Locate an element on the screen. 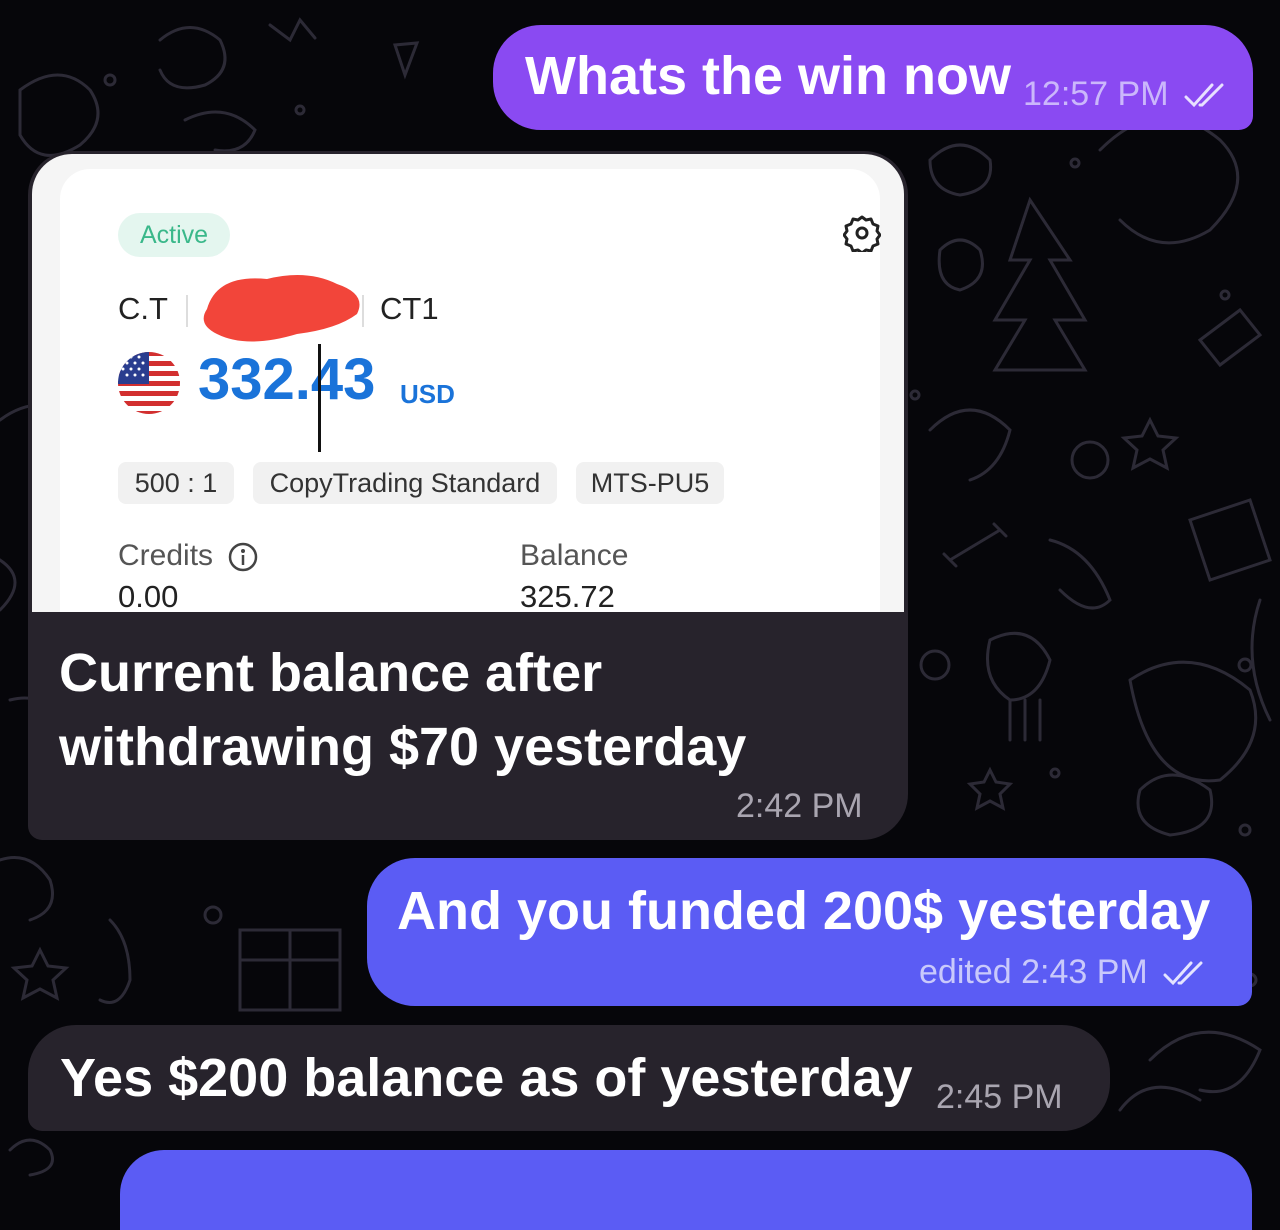 This screenshot has height=1230, width=1280. balance-value: 325.72 is located at coordinates (567, 595).